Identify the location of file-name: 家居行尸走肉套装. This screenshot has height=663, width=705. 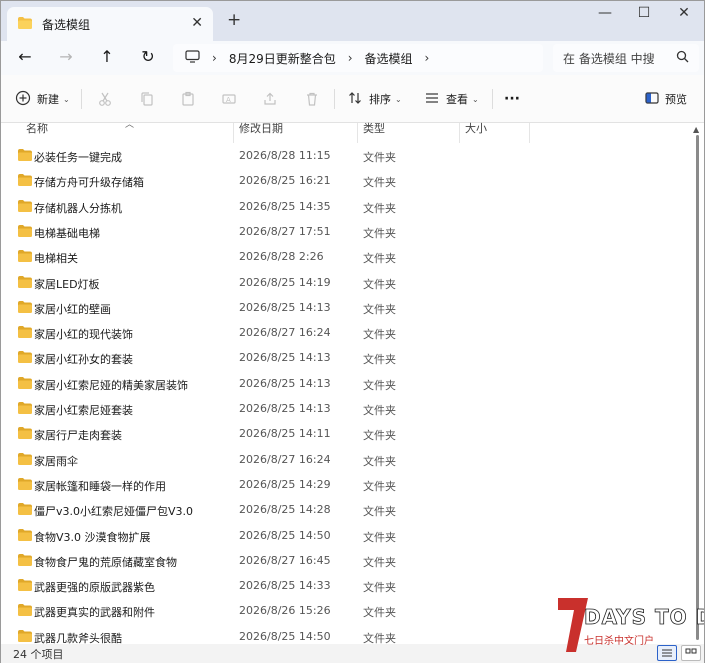
(78, 436).